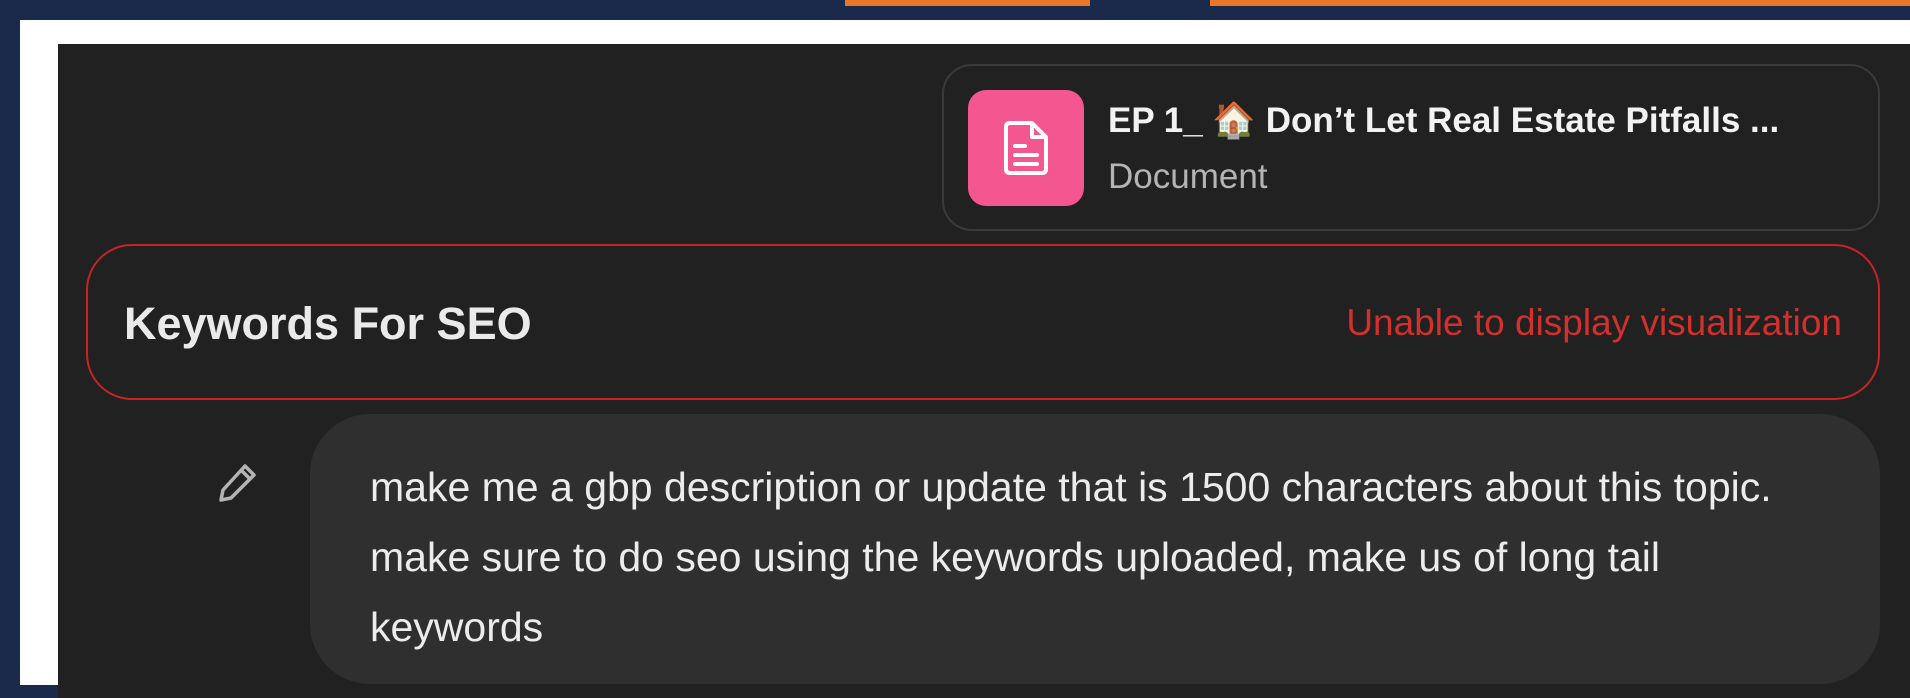 This screenshot has height=698, width=1910. What do you see at coordinates (1188, 176) in the screenshot?
I see `attachment-type: Document` at bounding box center [1188, 176].